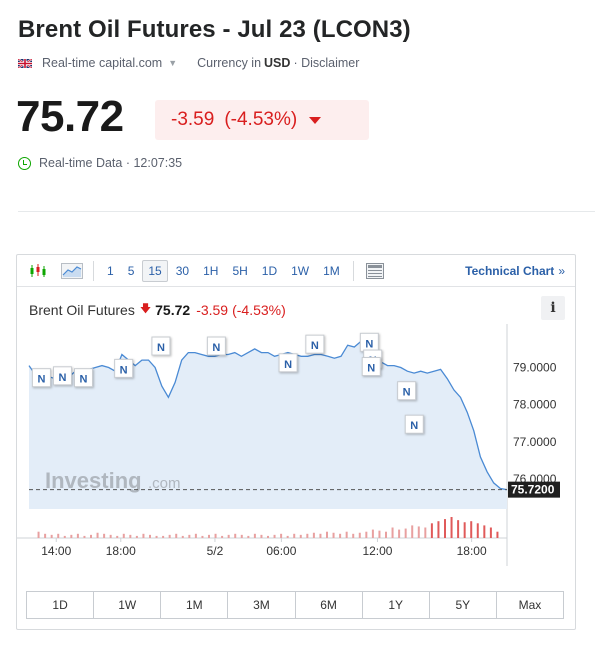 This screenshot has height=648, width=597. What do you see at coordinates (277, 63) in the screenshot?
I see `currency-value: USD` at bounding box center [277, 63].